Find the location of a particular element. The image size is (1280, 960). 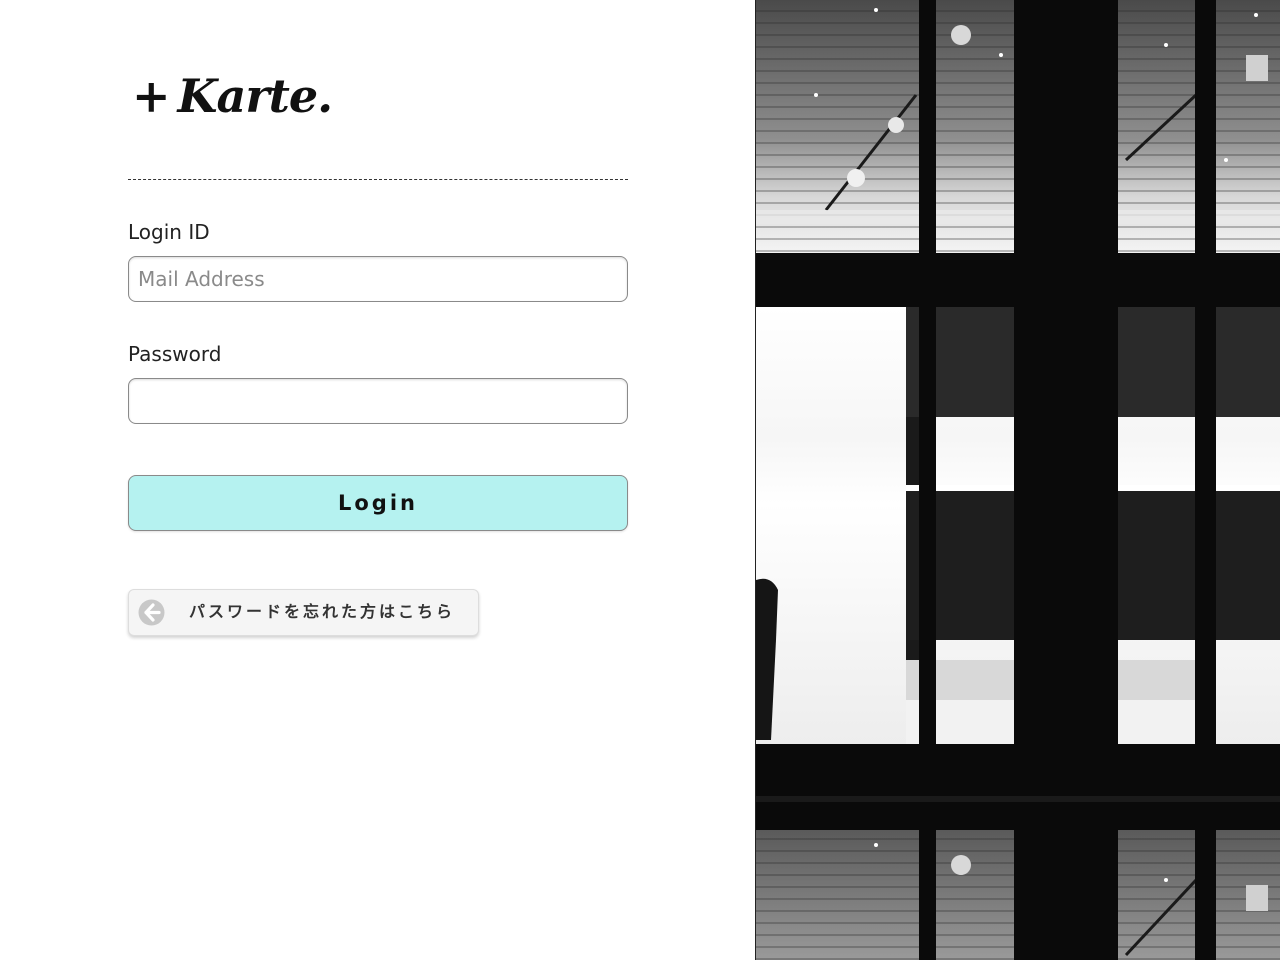

login-id-input is located at coordinates (378, 279).